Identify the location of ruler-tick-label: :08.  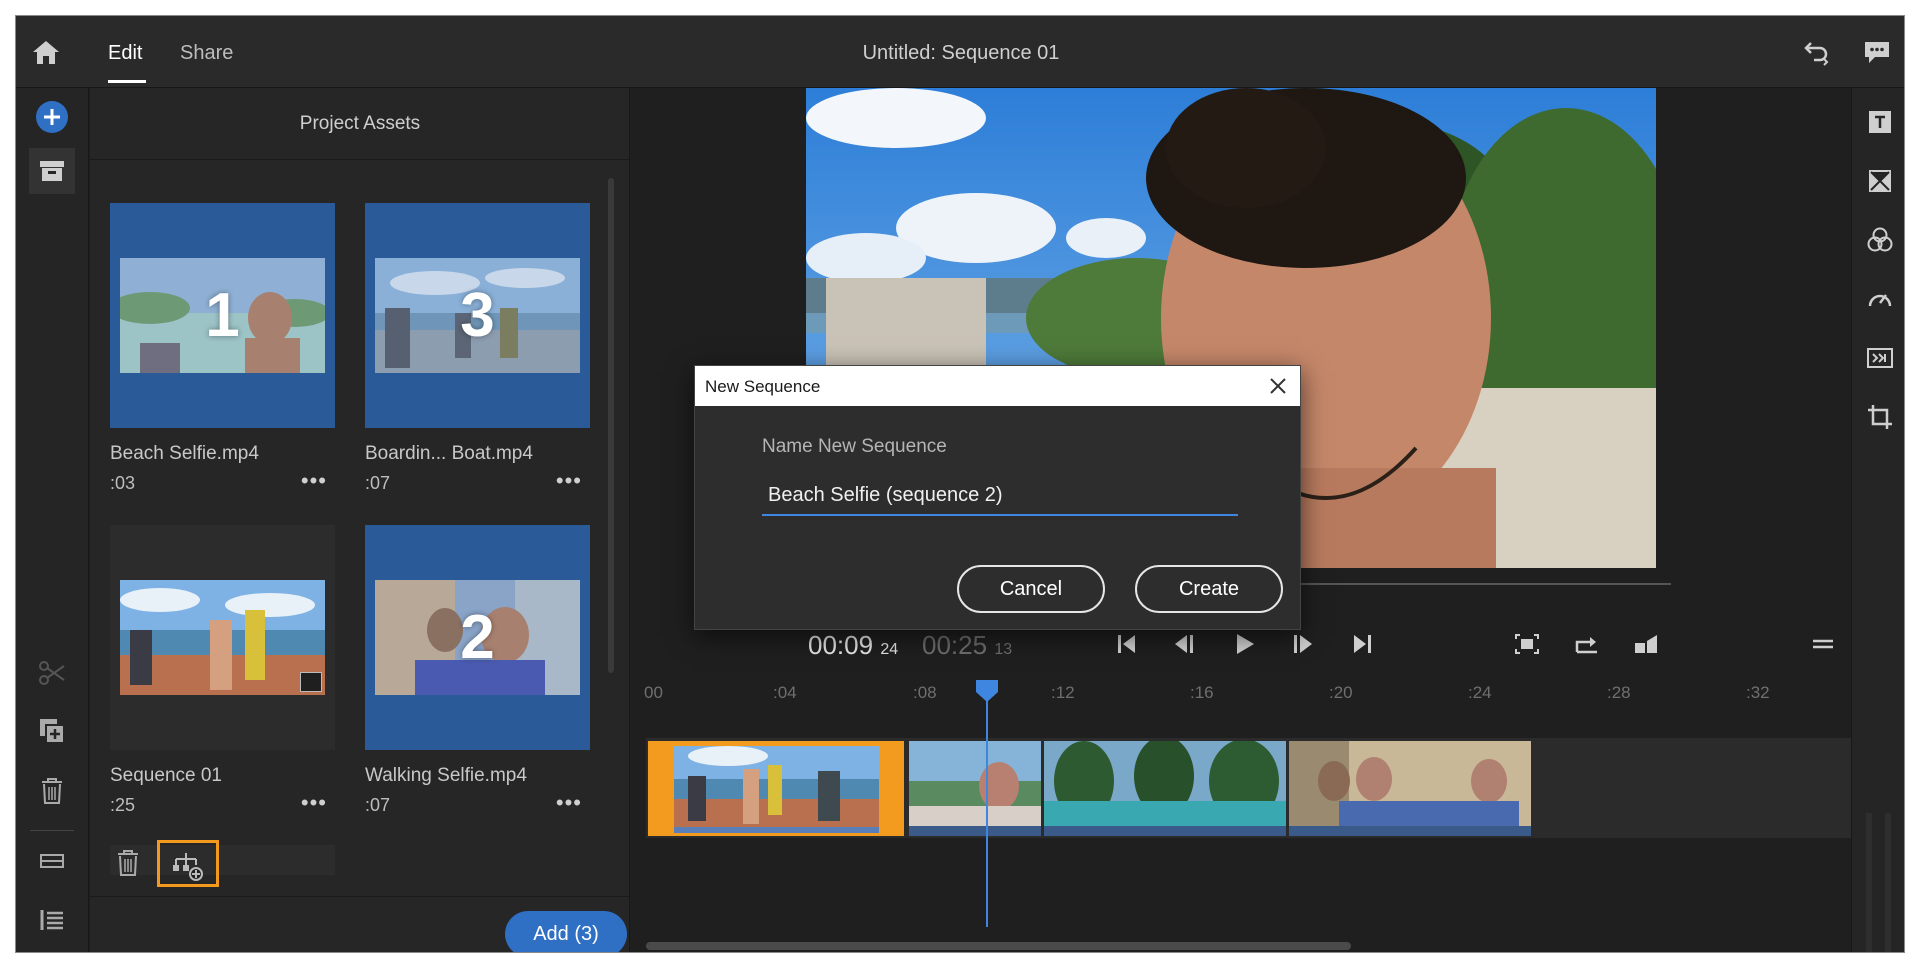
(925, 692).